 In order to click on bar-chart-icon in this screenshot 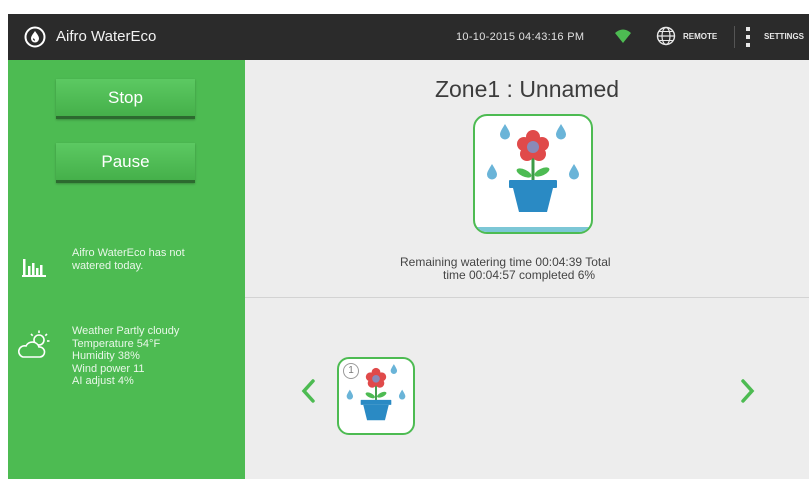, I will do `click(34, 268)`.